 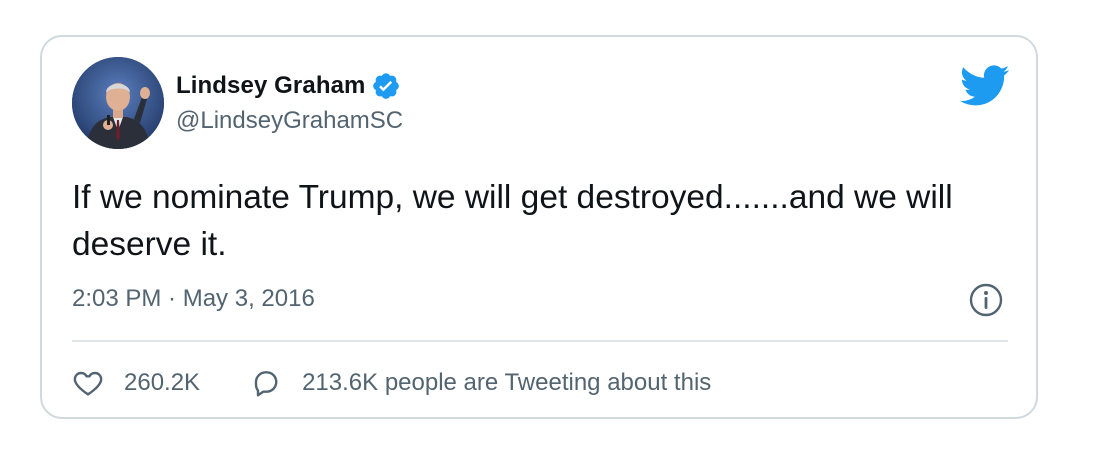 I want to click on reply-button: 213.6K people are Tweeting about this, so click(x=480, y=383).